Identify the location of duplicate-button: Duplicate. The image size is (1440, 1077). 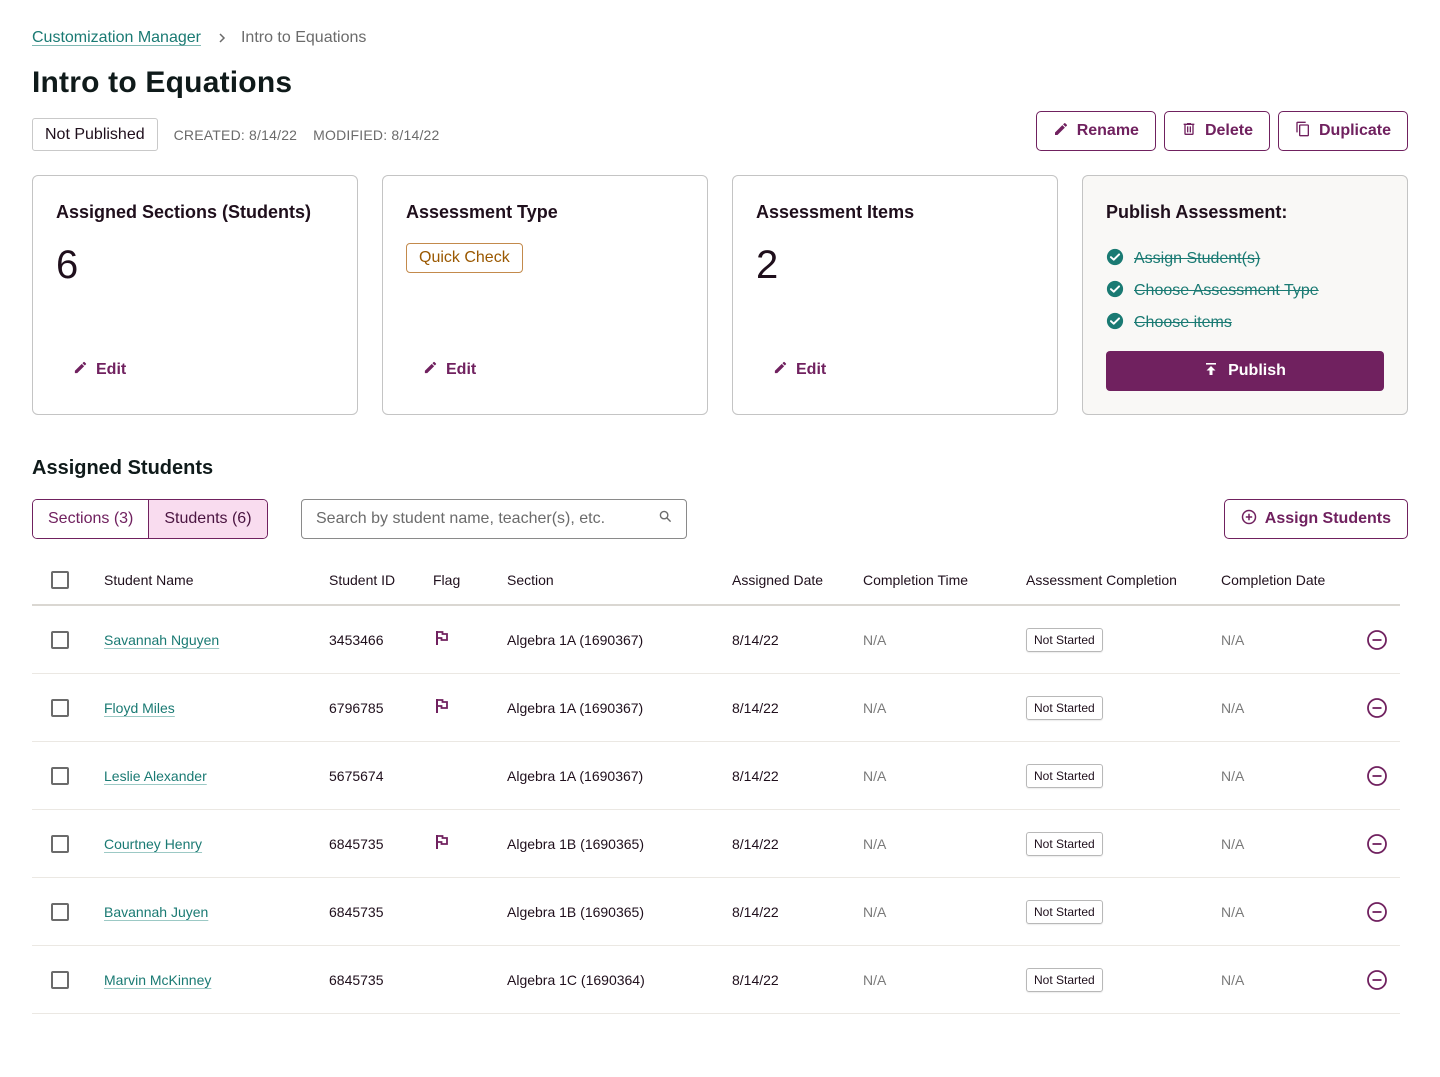
(1342, 131).